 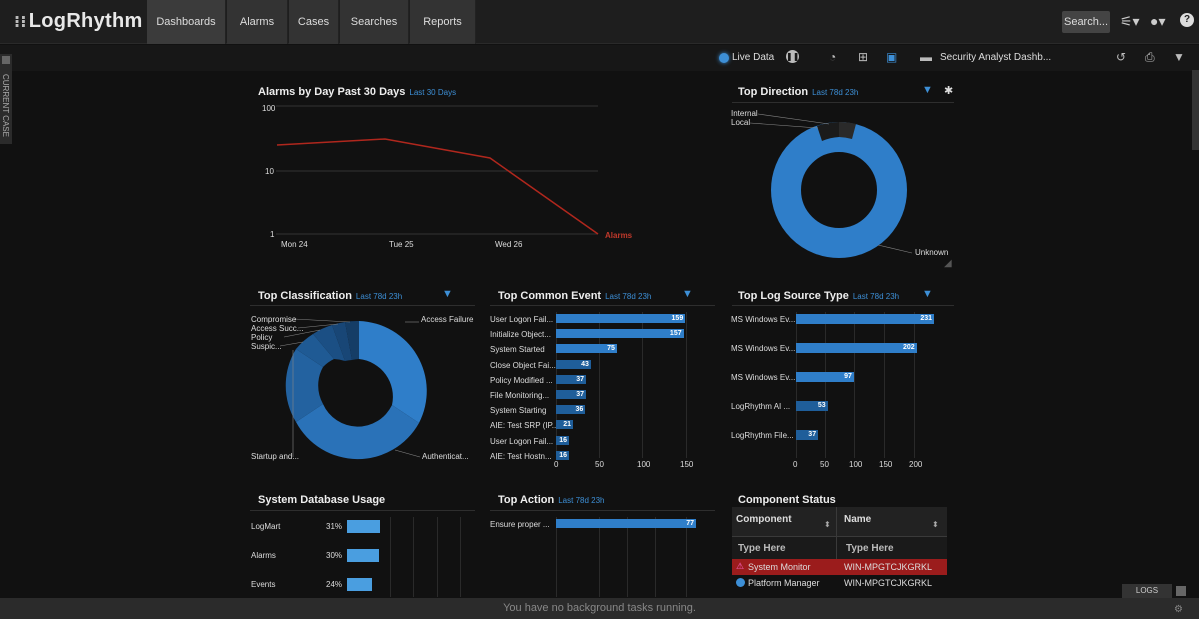 I want to click on x-tick-label: 0, so click(x=795, y=464).